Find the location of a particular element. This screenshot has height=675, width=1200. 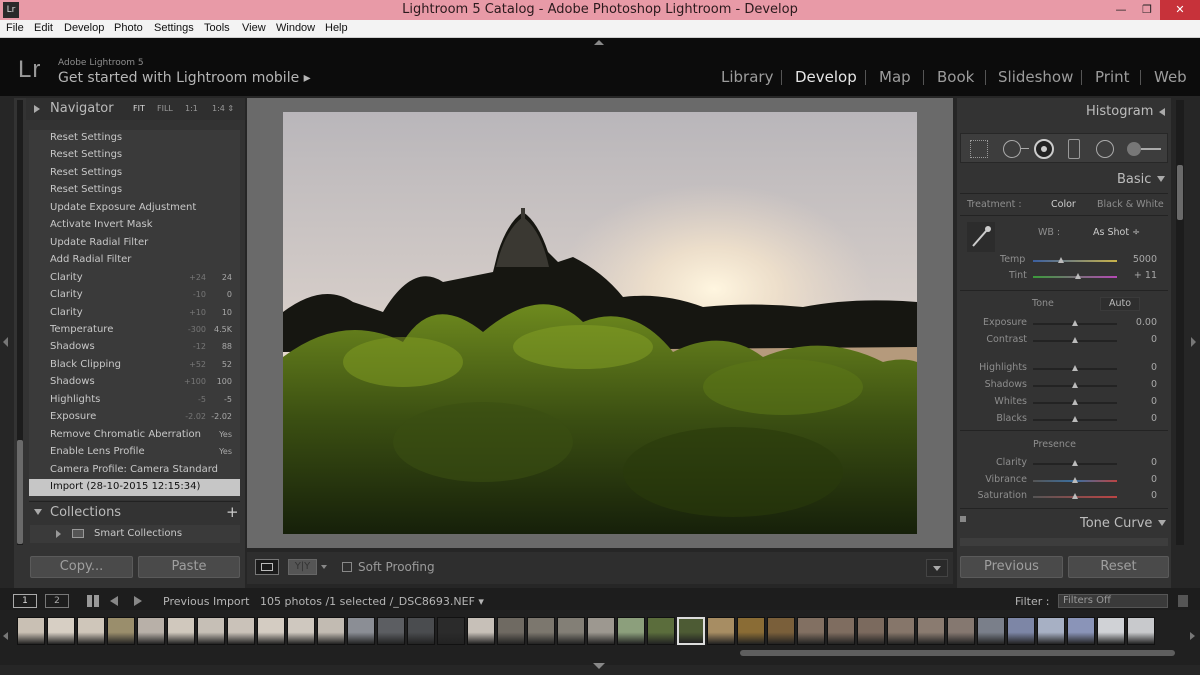

history-step: Black Clipping +52 52 is located at coordinates (134, 365).